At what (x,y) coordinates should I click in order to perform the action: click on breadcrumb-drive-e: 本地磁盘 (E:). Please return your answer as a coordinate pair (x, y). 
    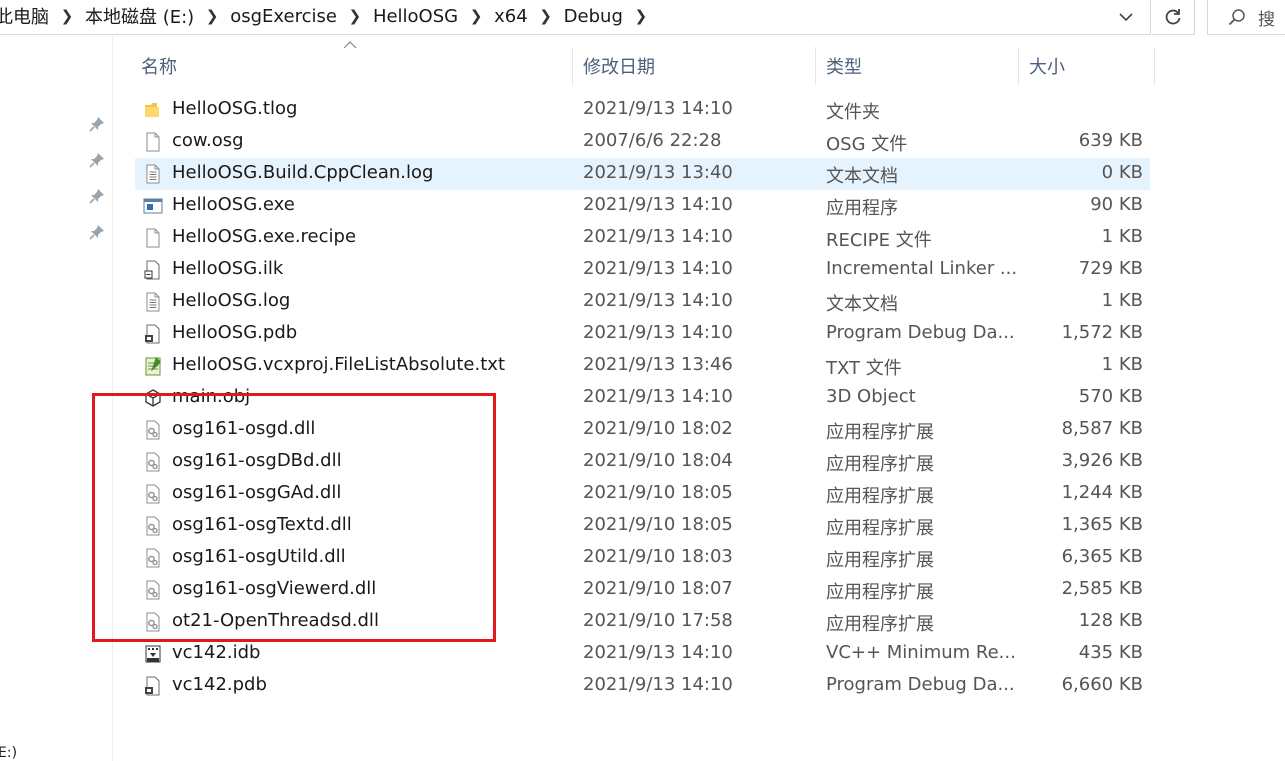
    Looking at the image, I should click on (139, 16).